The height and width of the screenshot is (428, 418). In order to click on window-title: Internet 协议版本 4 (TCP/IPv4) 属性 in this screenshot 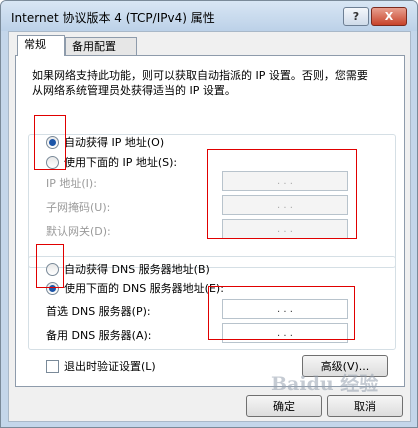, I will do `click(113, 18)`.